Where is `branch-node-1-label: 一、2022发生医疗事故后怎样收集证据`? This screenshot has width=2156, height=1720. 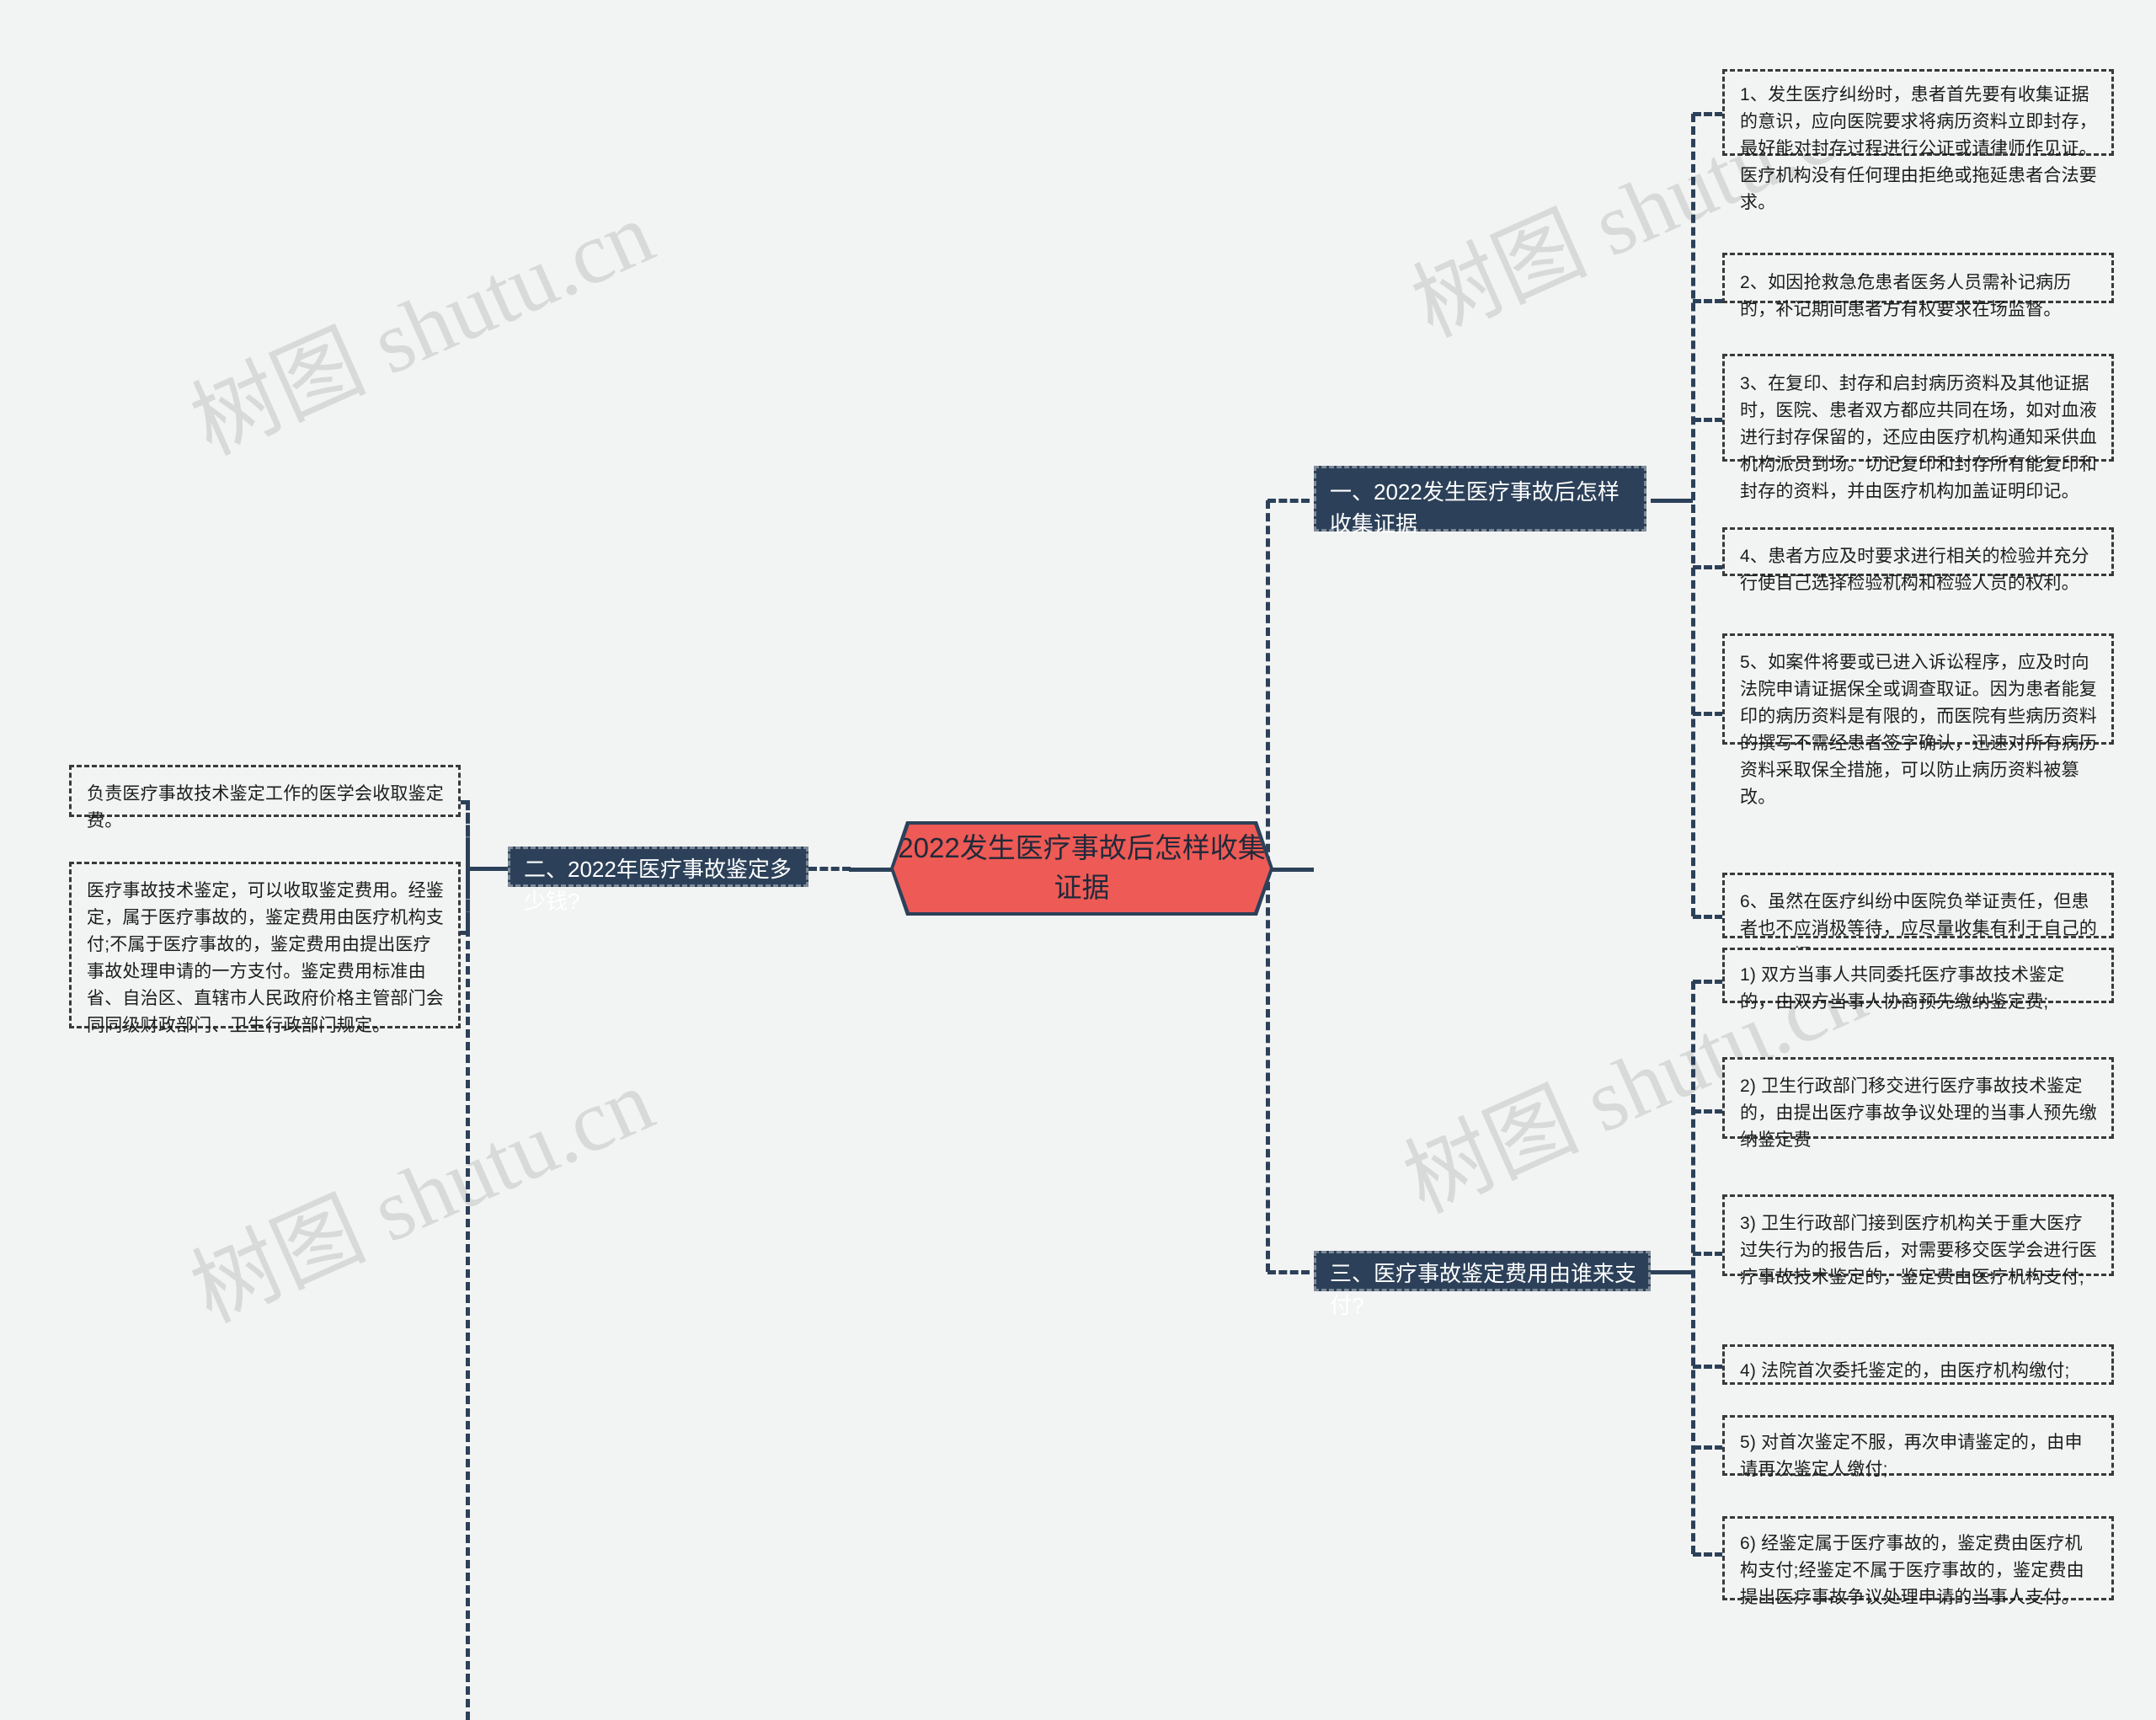 branch-node-1-label: 一、2022发生医疗事故后怎样收集证据 is located at coordinates (1475, 508).